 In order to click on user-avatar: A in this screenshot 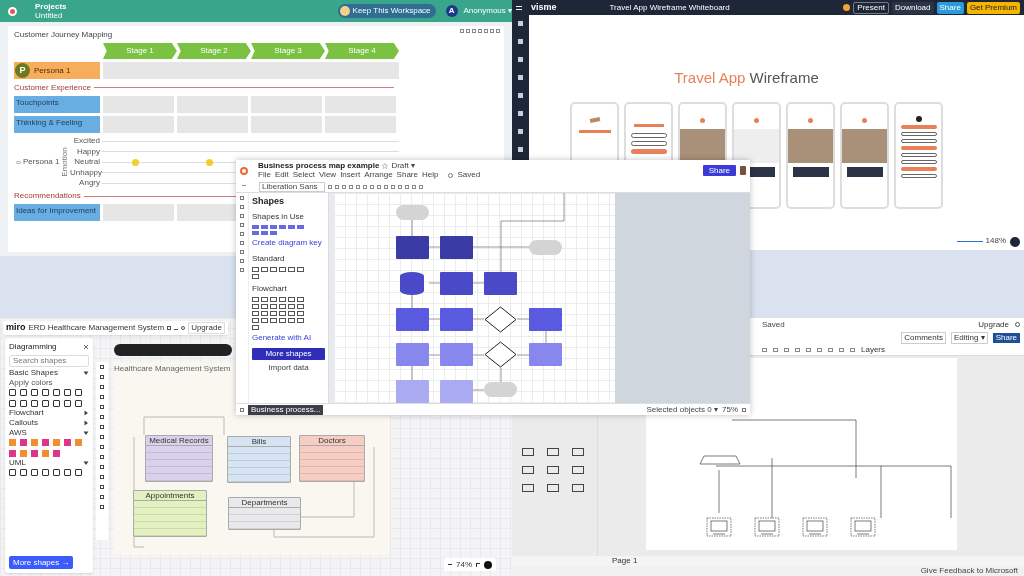, I will do `click(451, 11)`.